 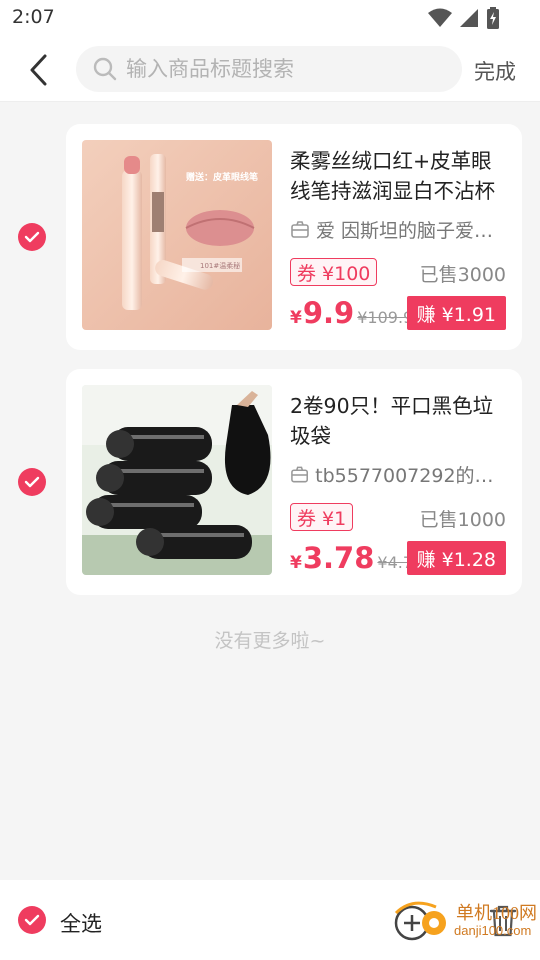 I want to click on search-box, so click(x=269, y=69).